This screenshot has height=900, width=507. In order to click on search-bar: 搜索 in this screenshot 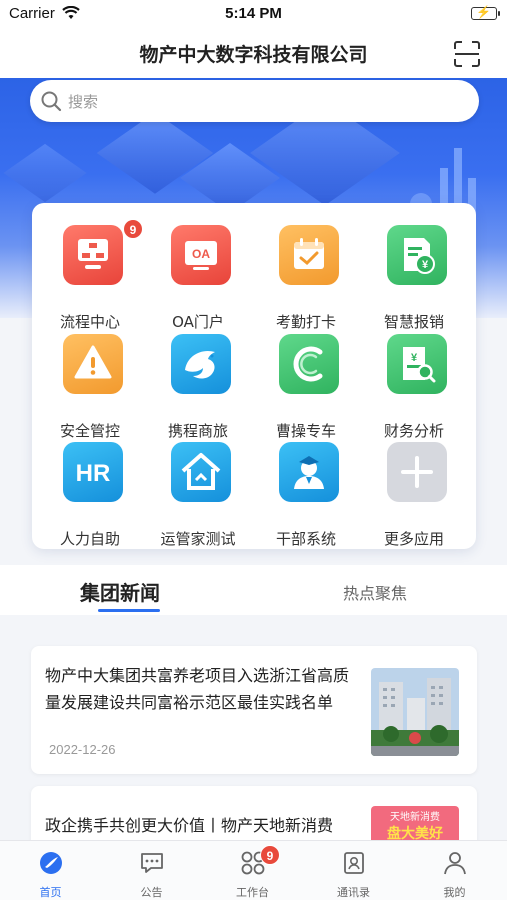, I will do `click(254, 101)`.